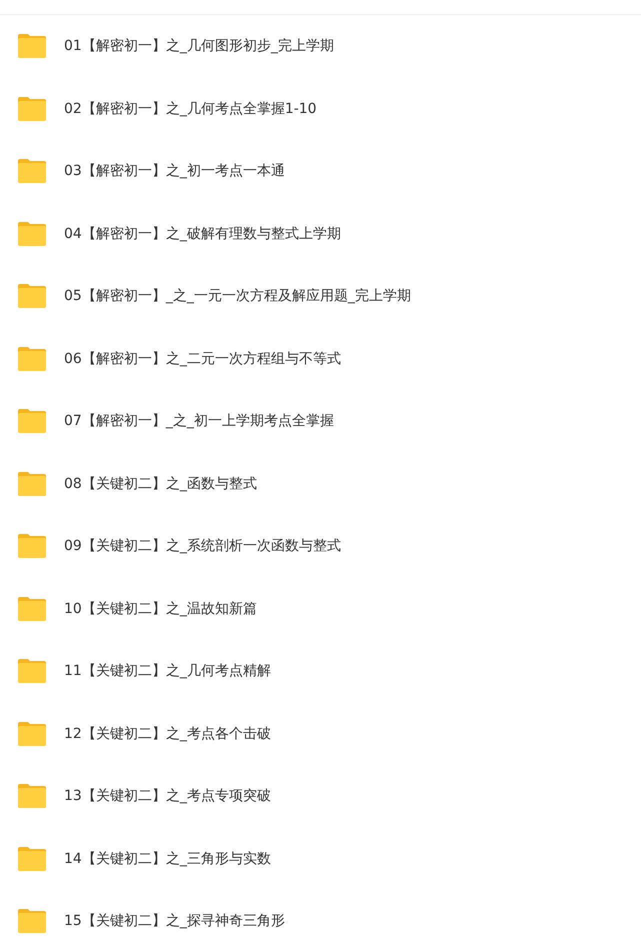 The image size is (641, 947). I want to click on folder-name: 04【解密初一】之_破解有理数与整式上学期, so click(202, 233).